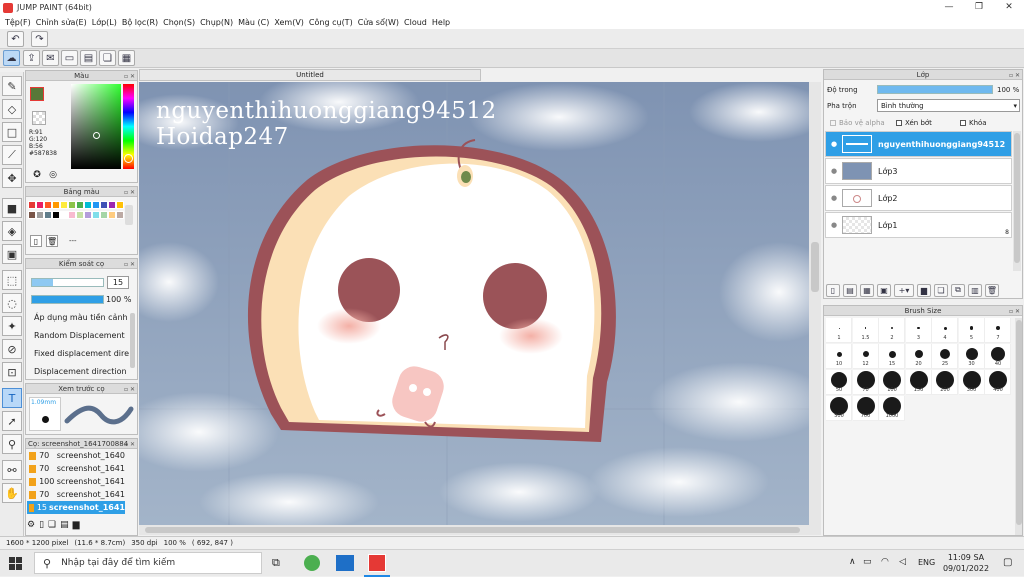 This screenshot has width=1024, height=577. I want to click on menu-file: Tệp(F), so click(18, 22).